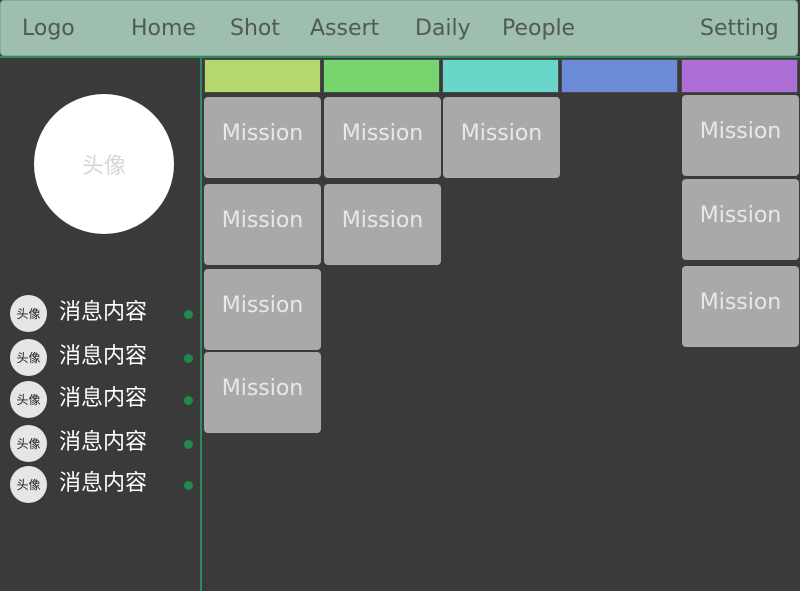  What do you see at coordinates (538, 29) in the screenshot?
I see `nav-people: People` at bounding box center [538, 29].